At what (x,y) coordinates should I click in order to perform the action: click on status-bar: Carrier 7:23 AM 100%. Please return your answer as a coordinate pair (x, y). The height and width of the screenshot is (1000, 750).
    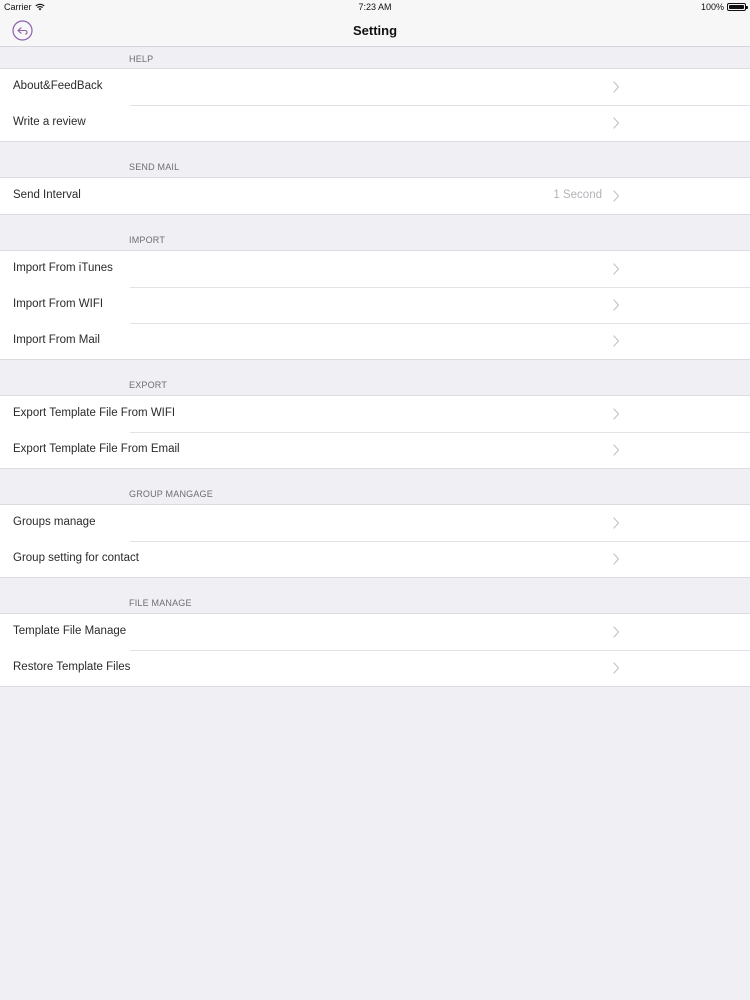
    Looking at the image, I should click on (375, 7).